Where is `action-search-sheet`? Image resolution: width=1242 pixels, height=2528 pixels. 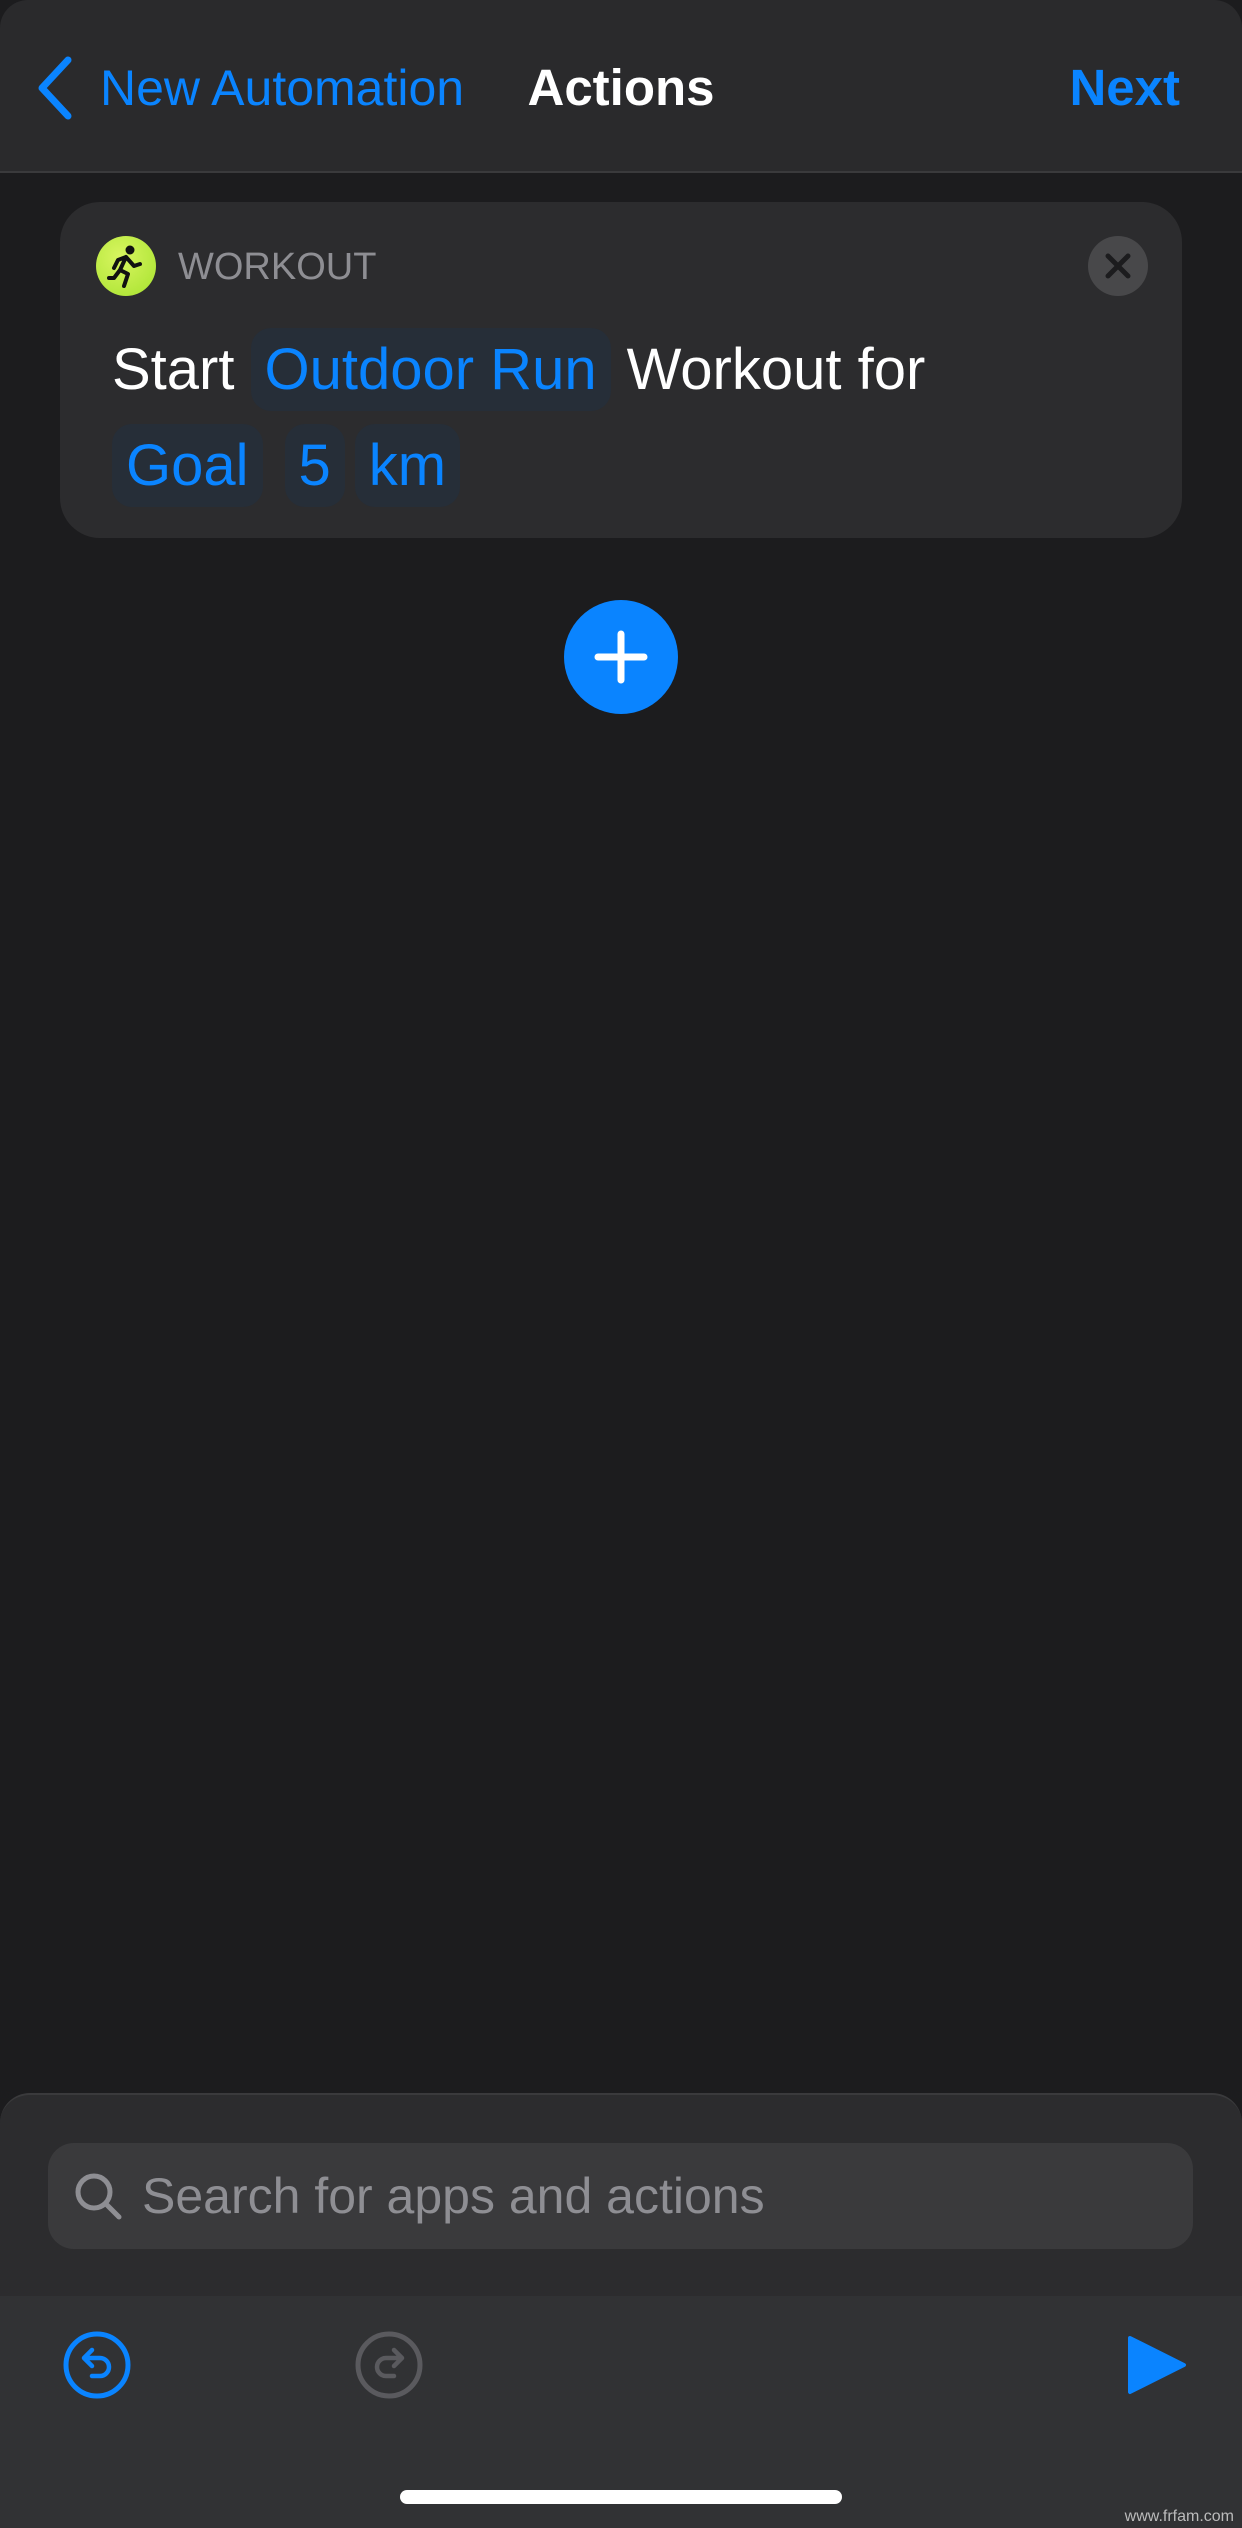 action-search-sheet is located at coordinates (621, 2195).